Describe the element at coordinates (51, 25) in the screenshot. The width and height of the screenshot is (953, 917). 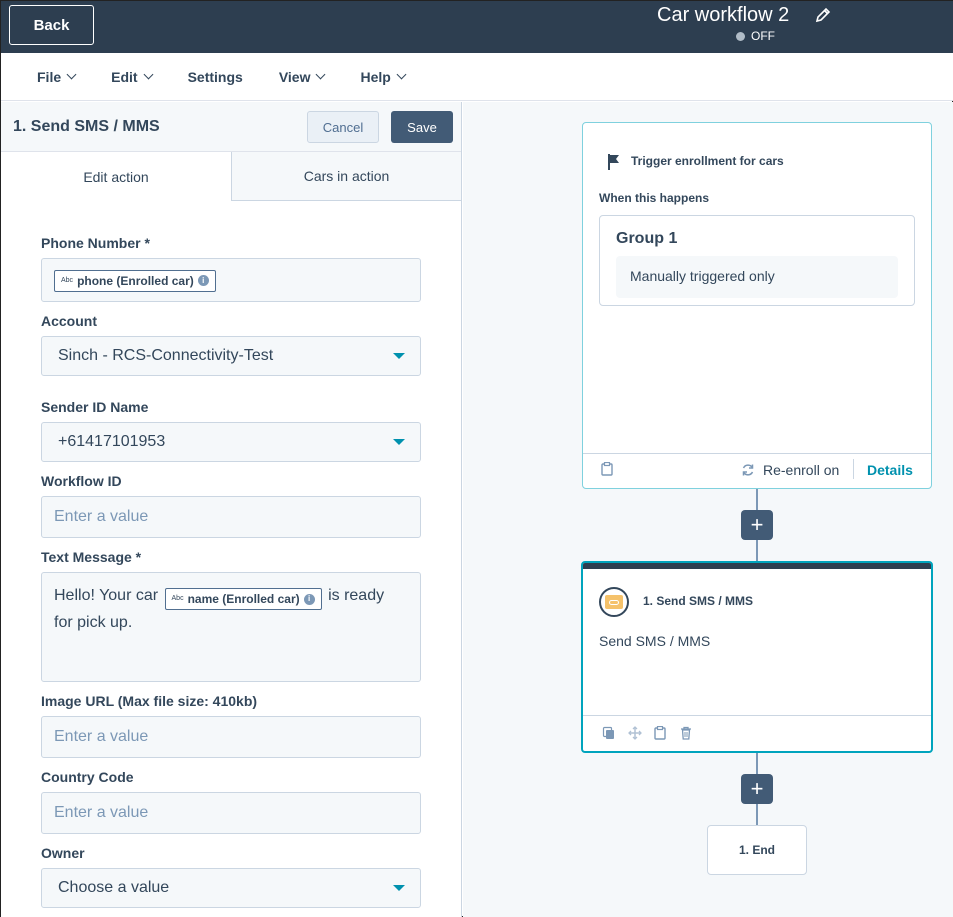
I see `back-button: Back` at that location.